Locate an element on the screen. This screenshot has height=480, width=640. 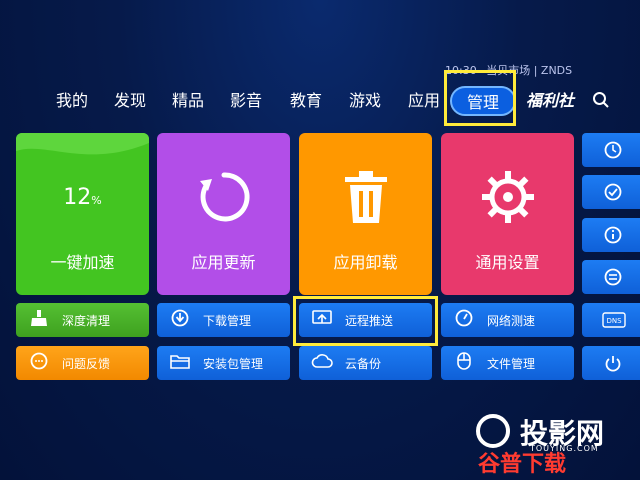
mouse-icon is located at coordinates (464, 363).